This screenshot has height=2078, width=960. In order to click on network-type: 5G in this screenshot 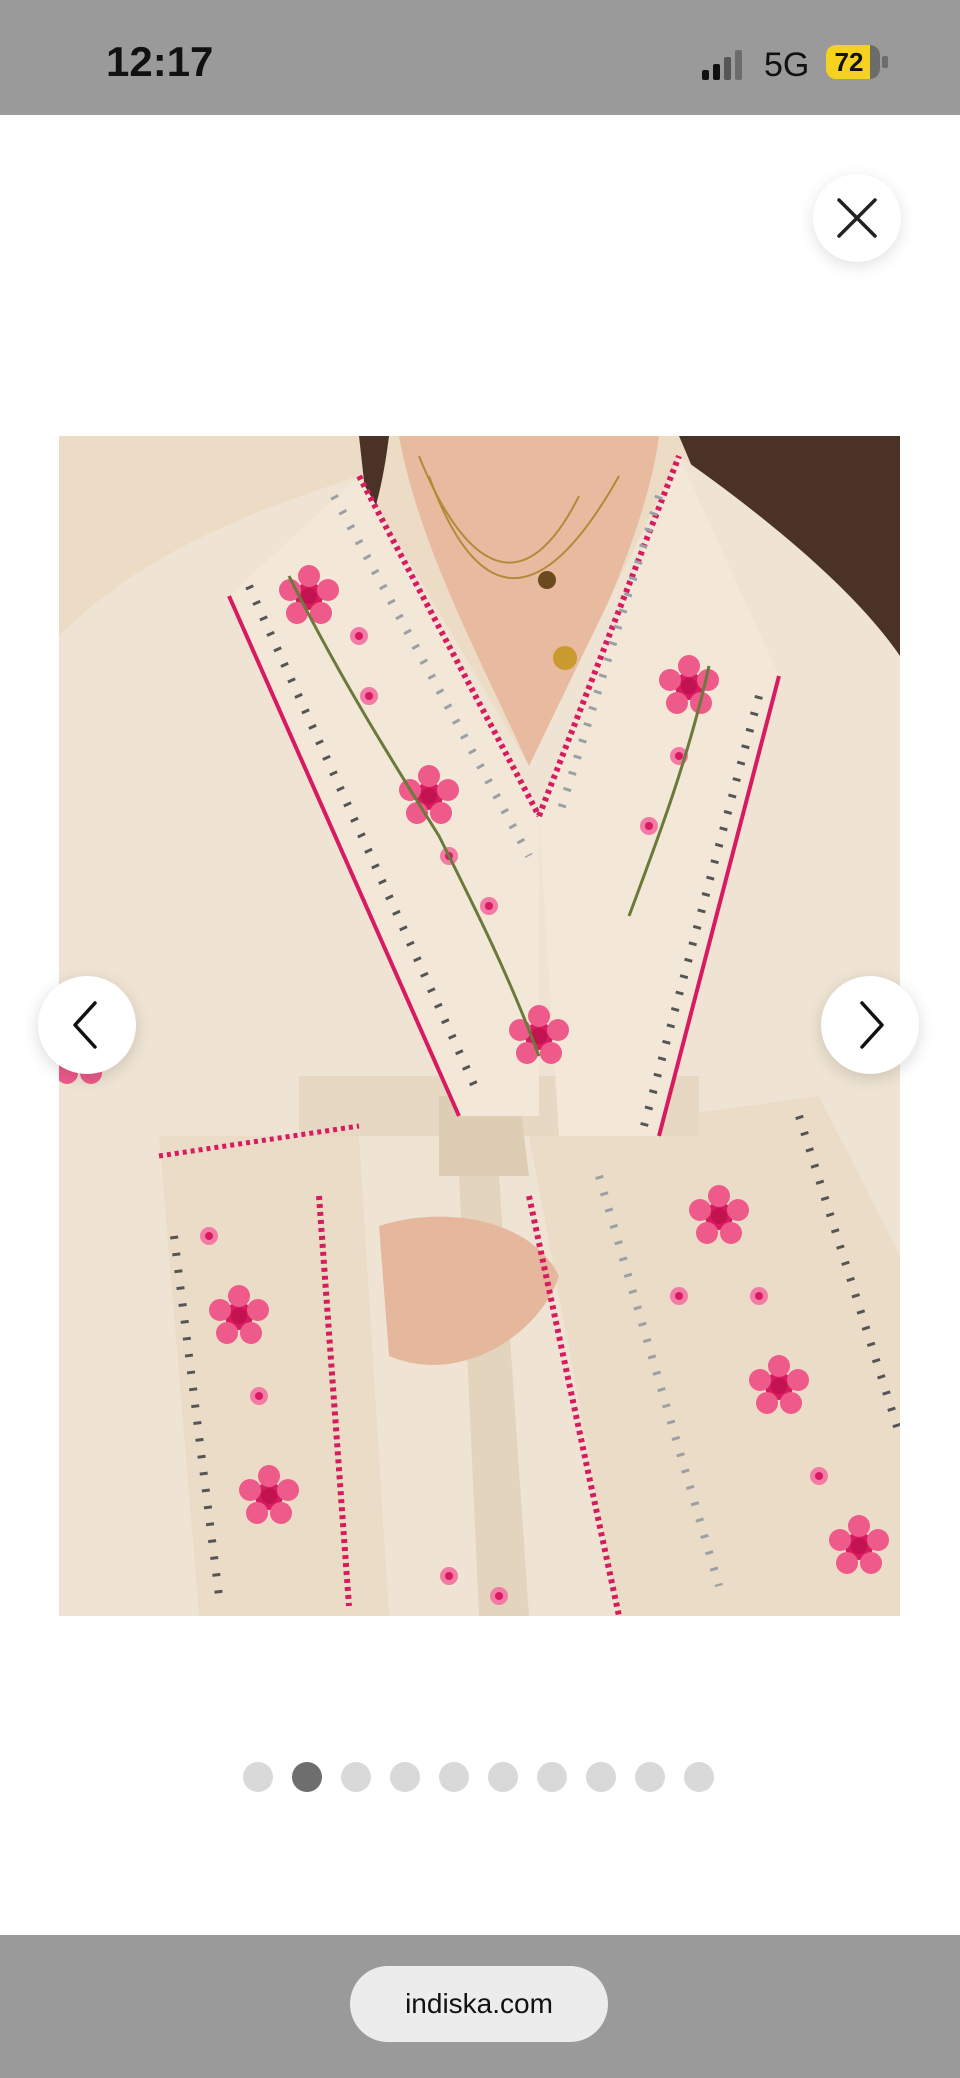, I will do `click(787, 65)`.